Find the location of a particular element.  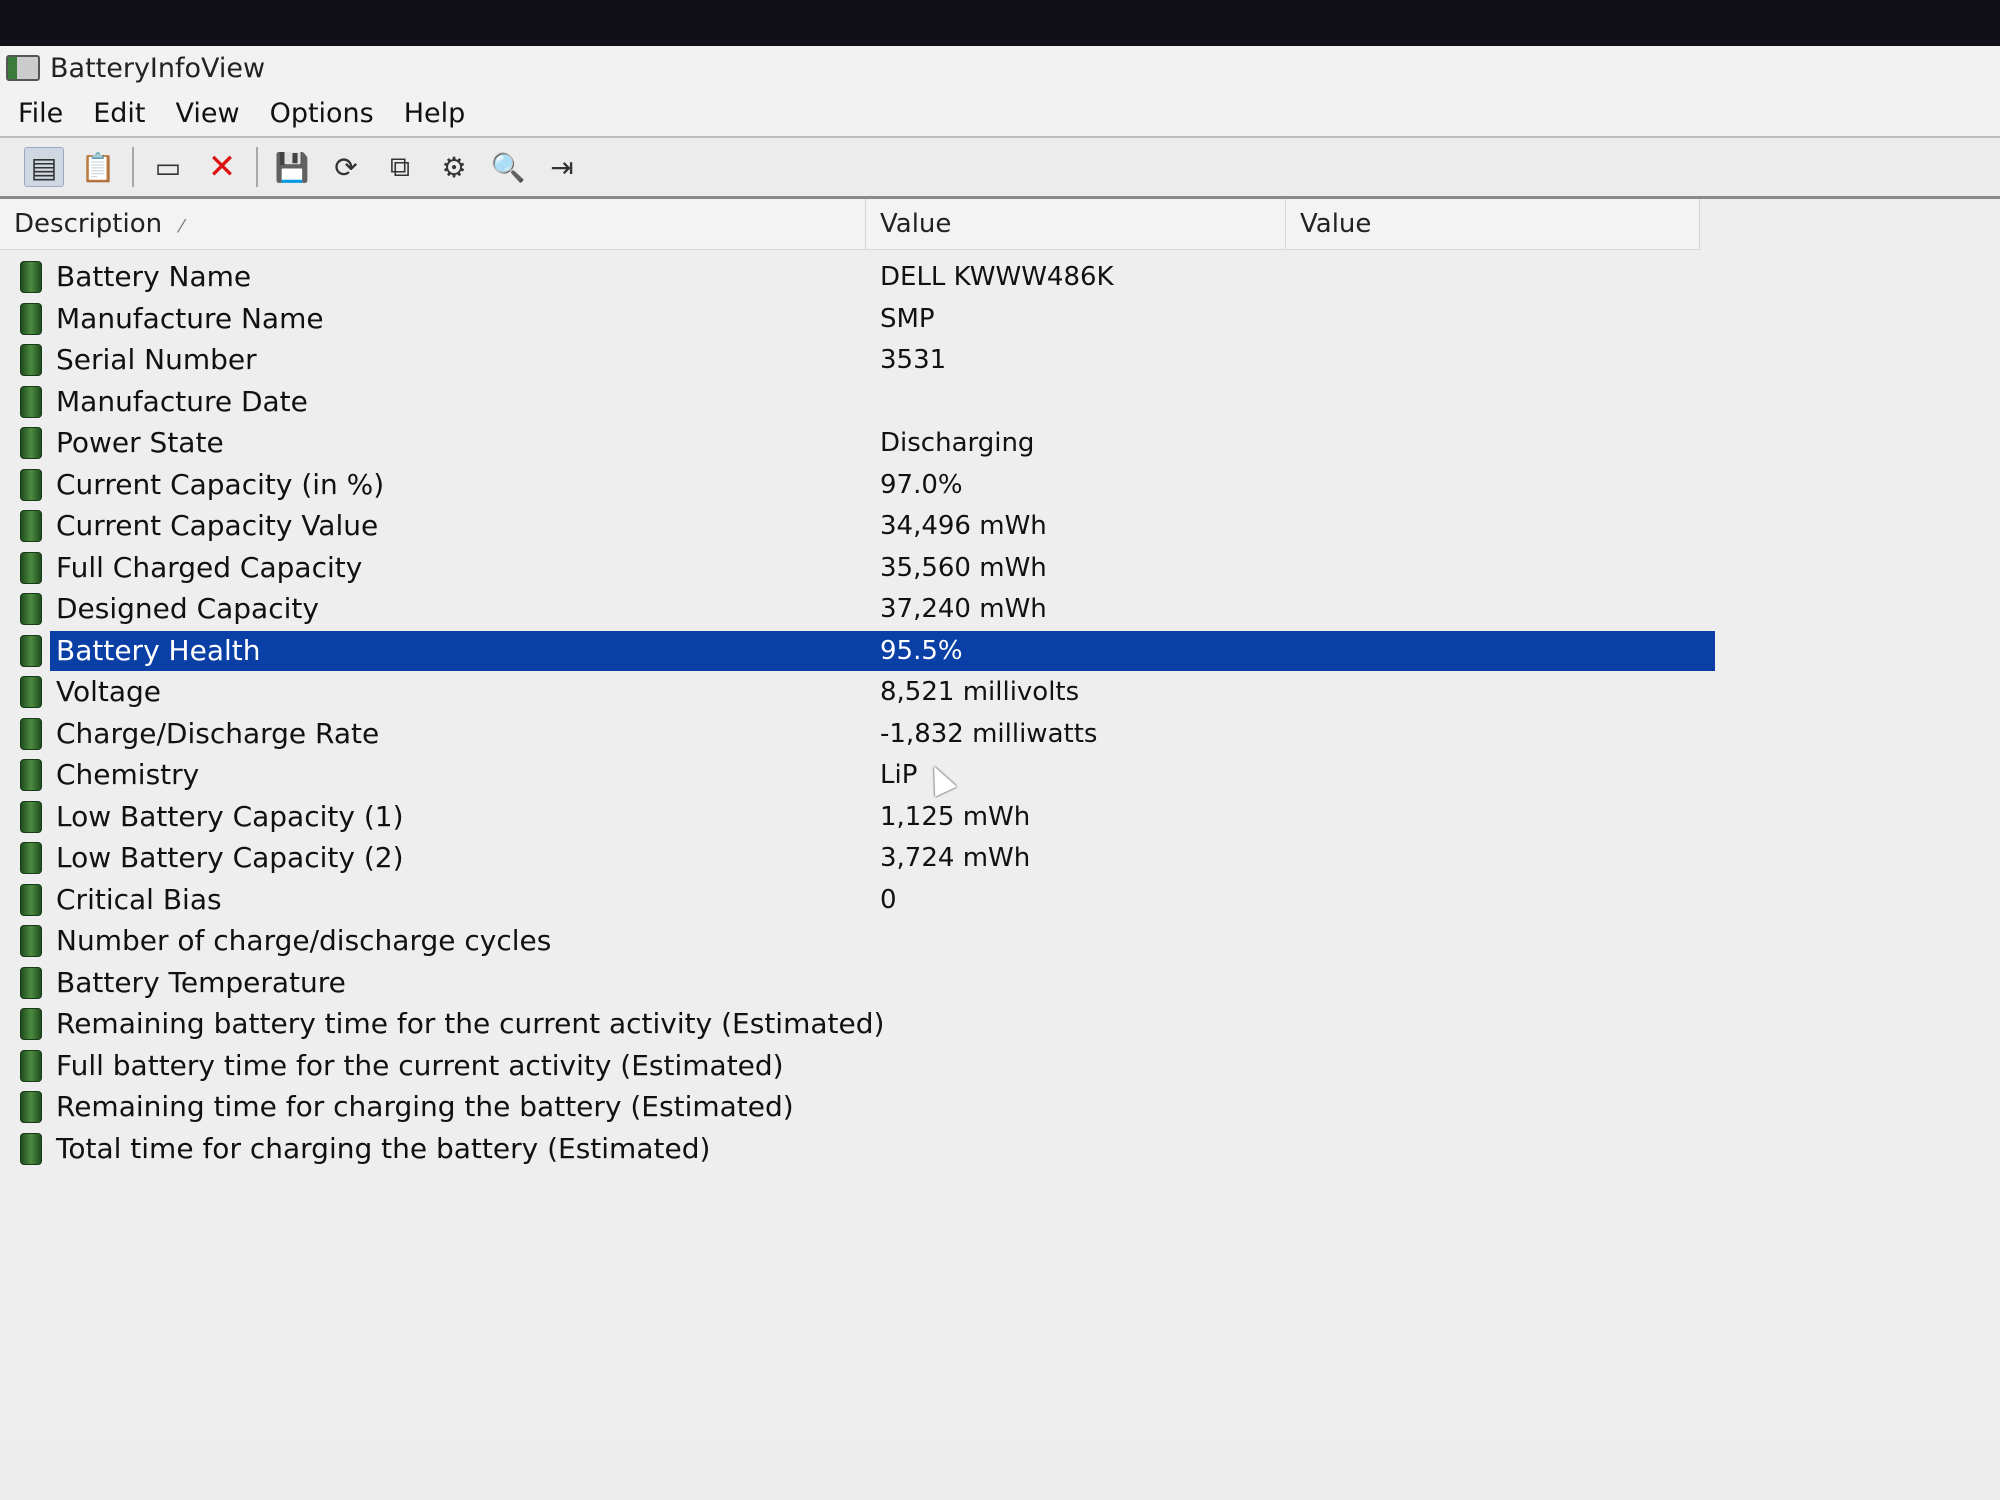

row-value: 8,521 millivolts is located at coordinates (980, 692).